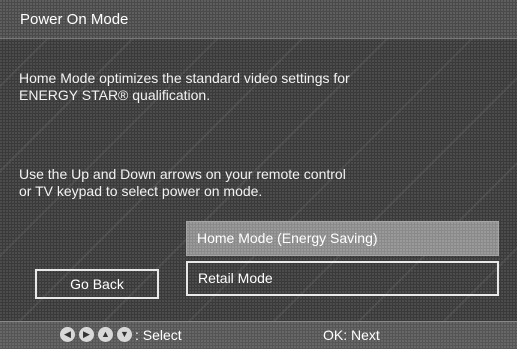  I want to click on retail-mode-option: Retail Mode, so click(342, 278).